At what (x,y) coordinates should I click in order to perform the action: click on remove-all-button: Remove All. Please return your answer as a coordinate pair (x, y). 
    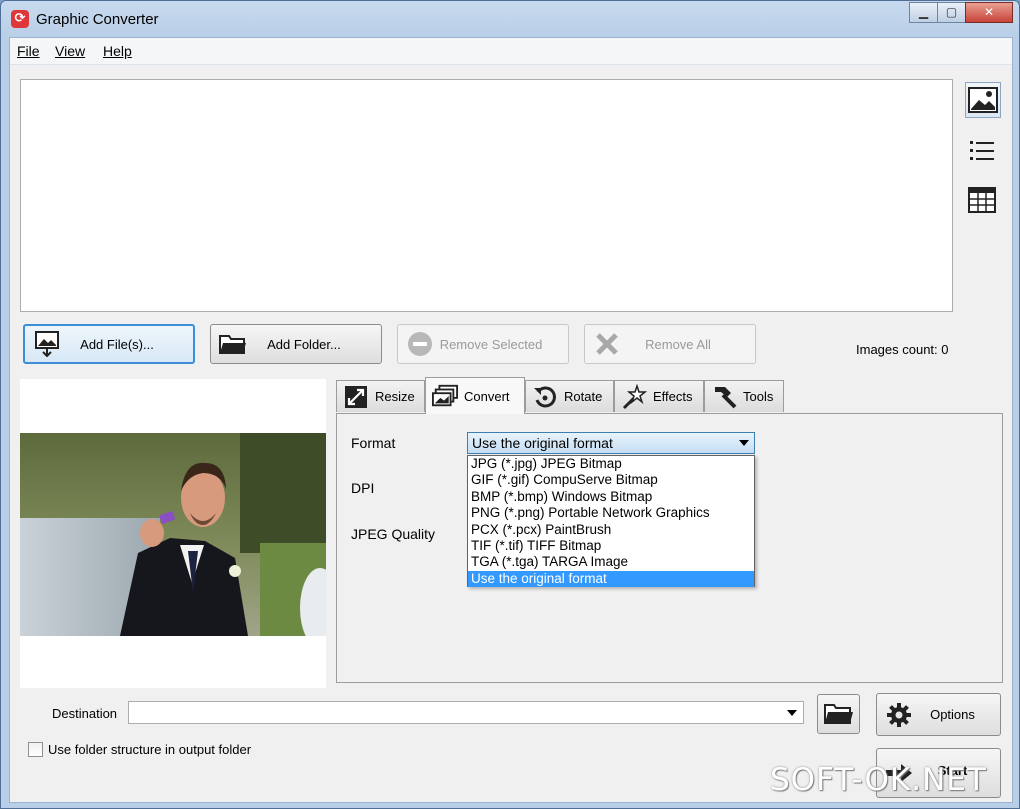
    Looking at the image, I should click on (670, 344).